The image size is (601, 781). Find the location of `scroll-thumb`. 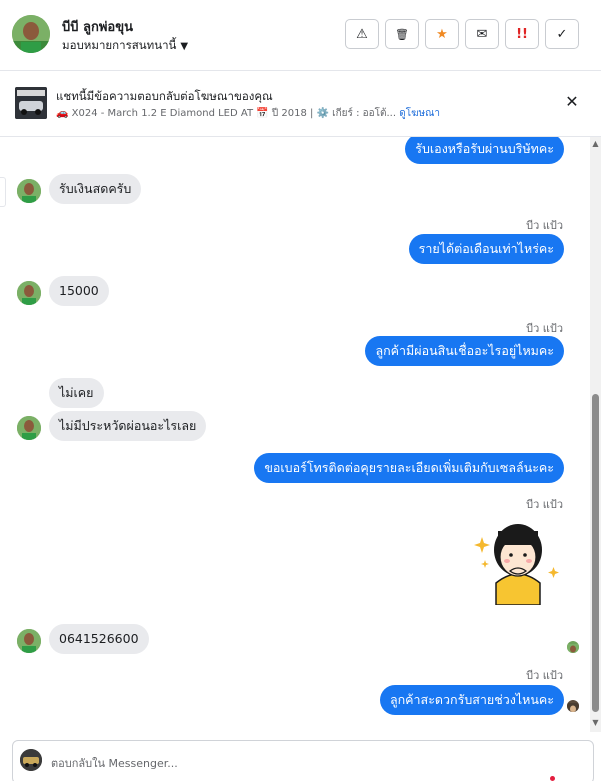

scroll-thumb is located at coordinates (595, 553).